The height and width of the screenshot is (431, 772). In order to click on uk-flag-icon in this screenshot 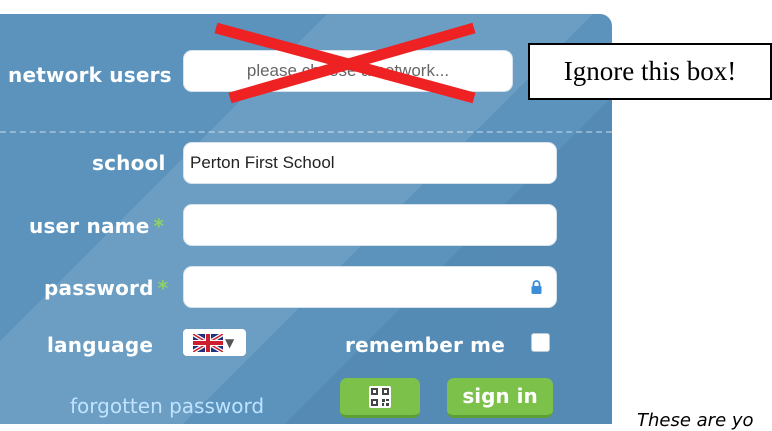, I will do `click(208, 342)`.